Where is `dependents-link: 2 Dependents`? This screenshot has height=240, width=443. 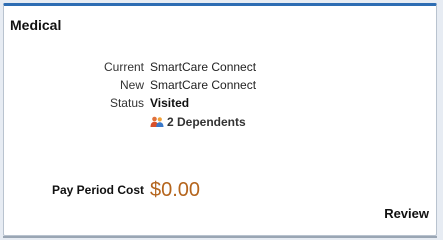
dependents-link: 2 Dependents is located at coordinates (227, 122).